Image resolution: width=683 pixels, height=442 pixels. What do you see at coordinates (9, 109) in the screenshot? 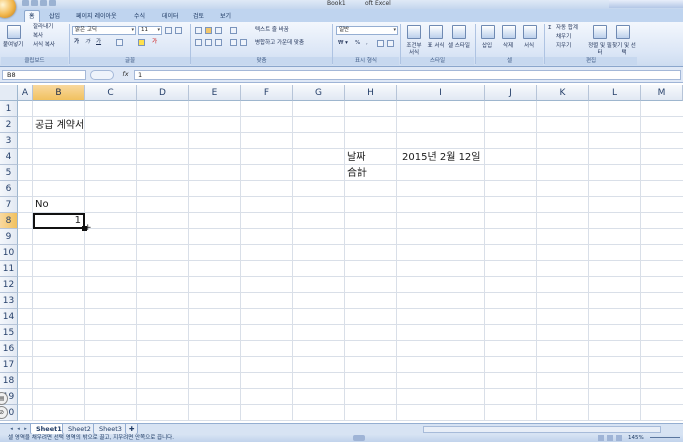
I see `row-header-1: 1` at bounding box center [9, 109].